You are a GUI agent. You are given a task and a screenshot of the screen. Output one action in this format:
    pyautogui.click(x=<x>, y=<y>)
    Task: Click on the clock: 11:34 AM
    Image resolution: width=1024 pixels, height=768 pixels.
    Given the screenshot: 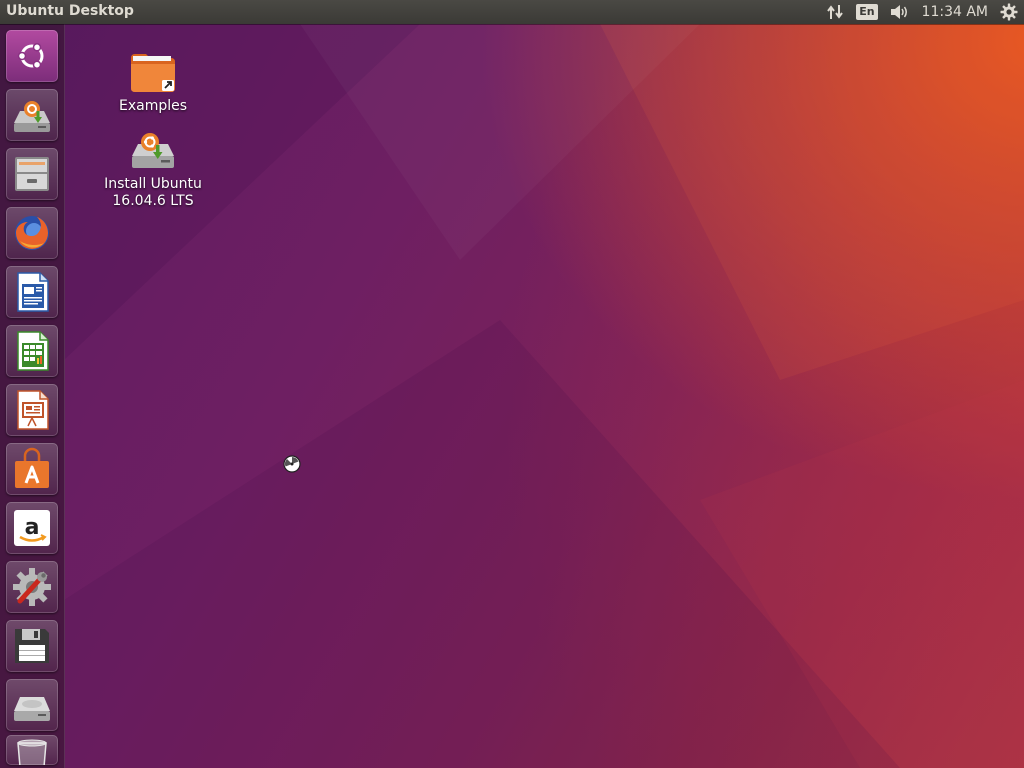 What is the action you would take?
    pyautogui.click(x=955, y=12)
    